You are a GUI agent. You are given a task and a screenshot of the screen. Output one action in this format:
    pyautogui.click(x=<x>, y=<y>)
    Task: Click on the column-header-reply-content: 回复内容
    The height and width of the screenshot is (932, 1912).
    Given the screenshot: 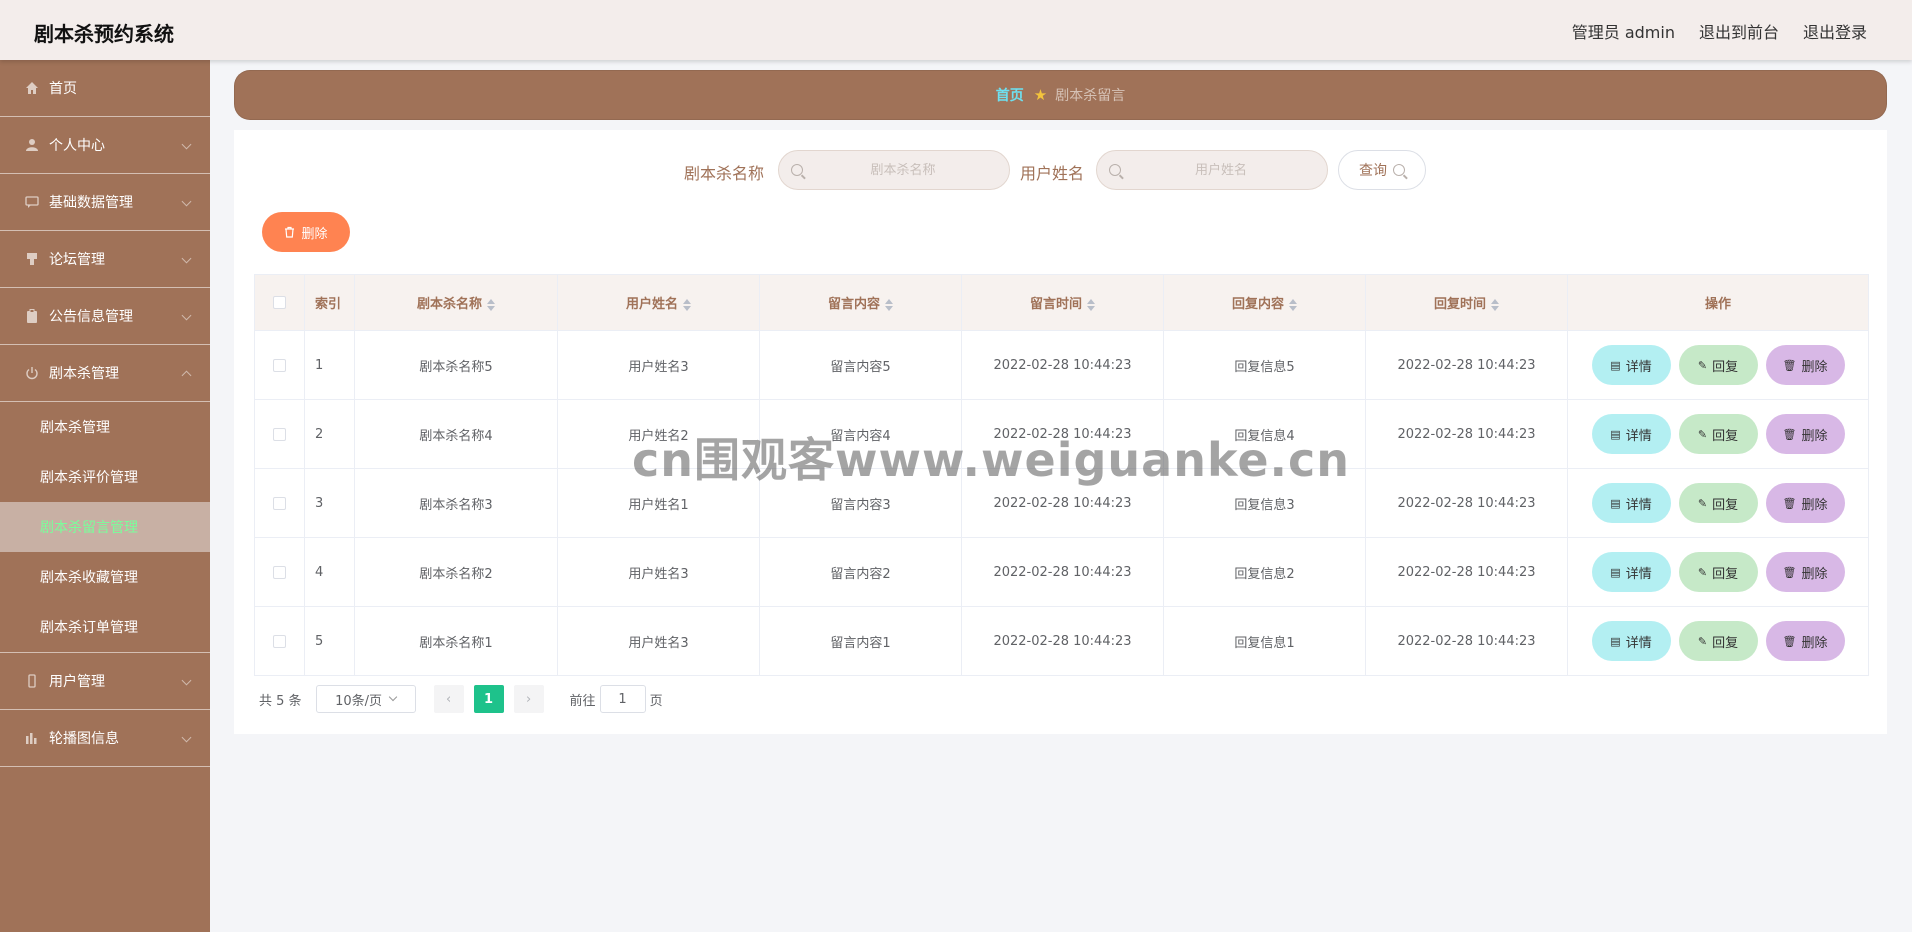 What is the action you would take?
    pyautogui.click(x=1264, y=302)
    